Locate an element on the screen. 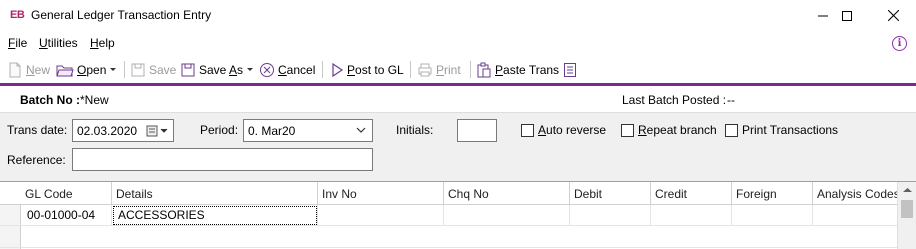  initials-label: Initials: is located at coordinates (415, 130).